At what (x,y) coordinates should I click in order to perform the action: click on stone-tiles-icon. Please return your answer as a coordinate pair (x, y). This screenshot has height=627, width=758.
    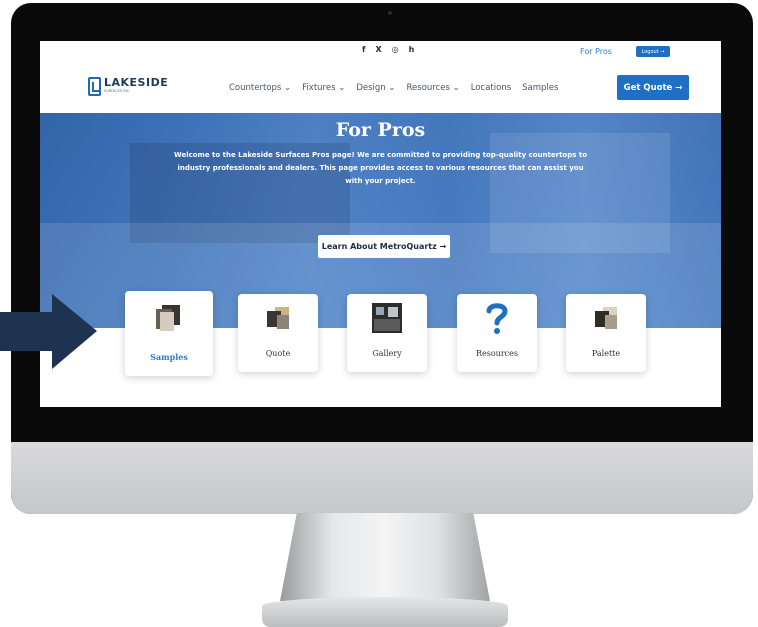
    Looking at the image, I should click on (278, 318).